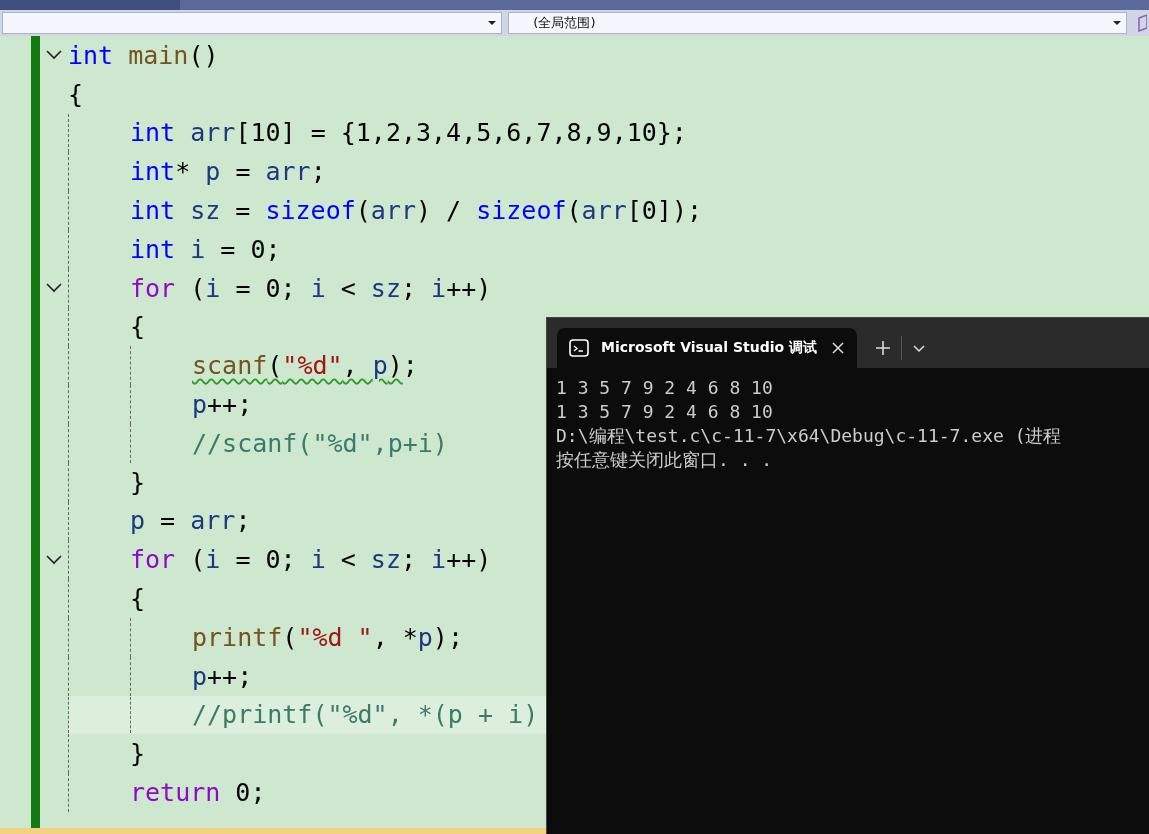 The height and width of the screenshot is (834, 1149). I want to click on scope-dropdown: (全局范围), so click(818, 23).